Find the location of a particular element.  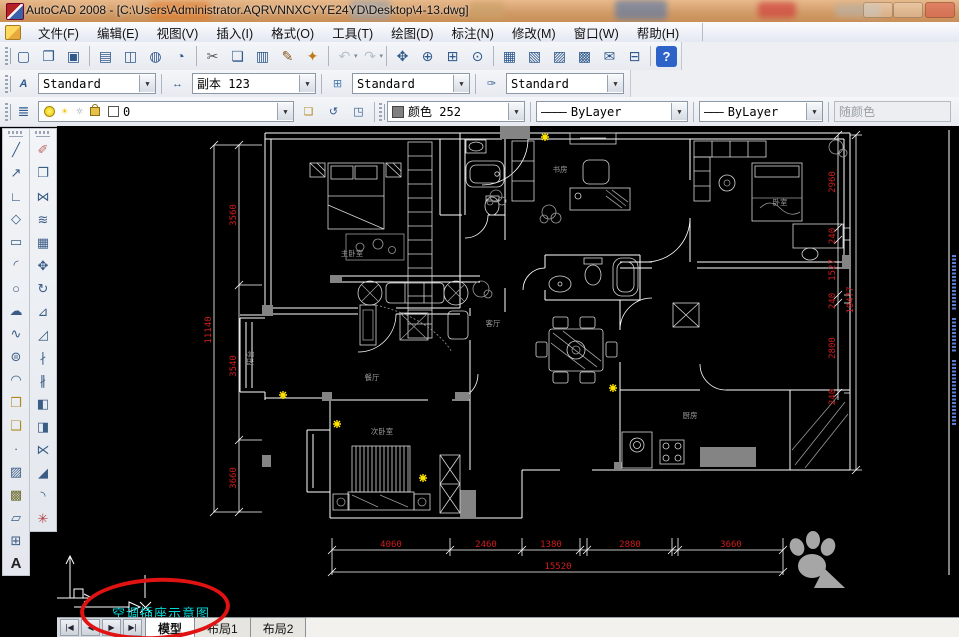

offset-icon: ≋ is located at coordinates (43, 219).